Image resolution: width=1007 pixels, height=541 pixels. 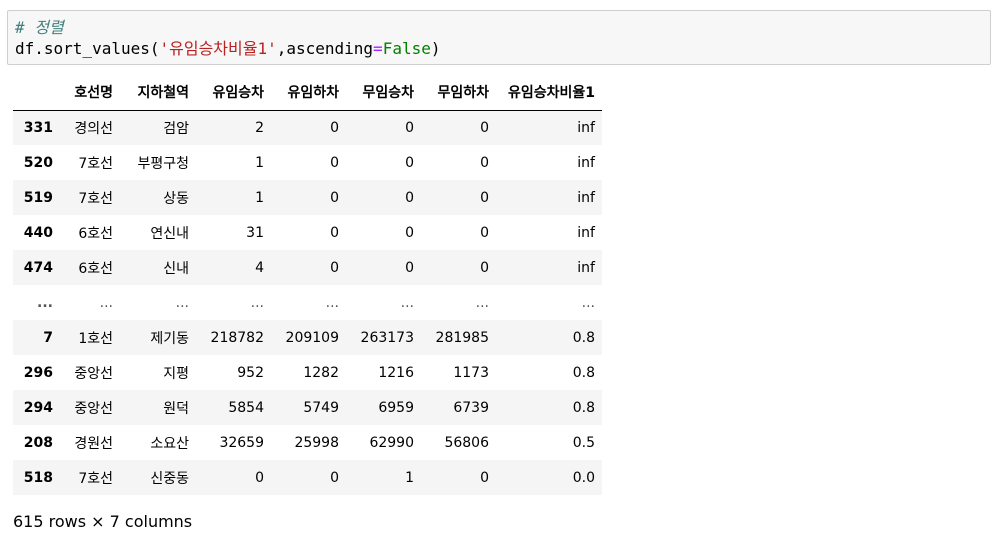 What do you see at coordinates (38, 407) in the screenshot?
I see `row-index: 294` at bounding box center [38, 407].